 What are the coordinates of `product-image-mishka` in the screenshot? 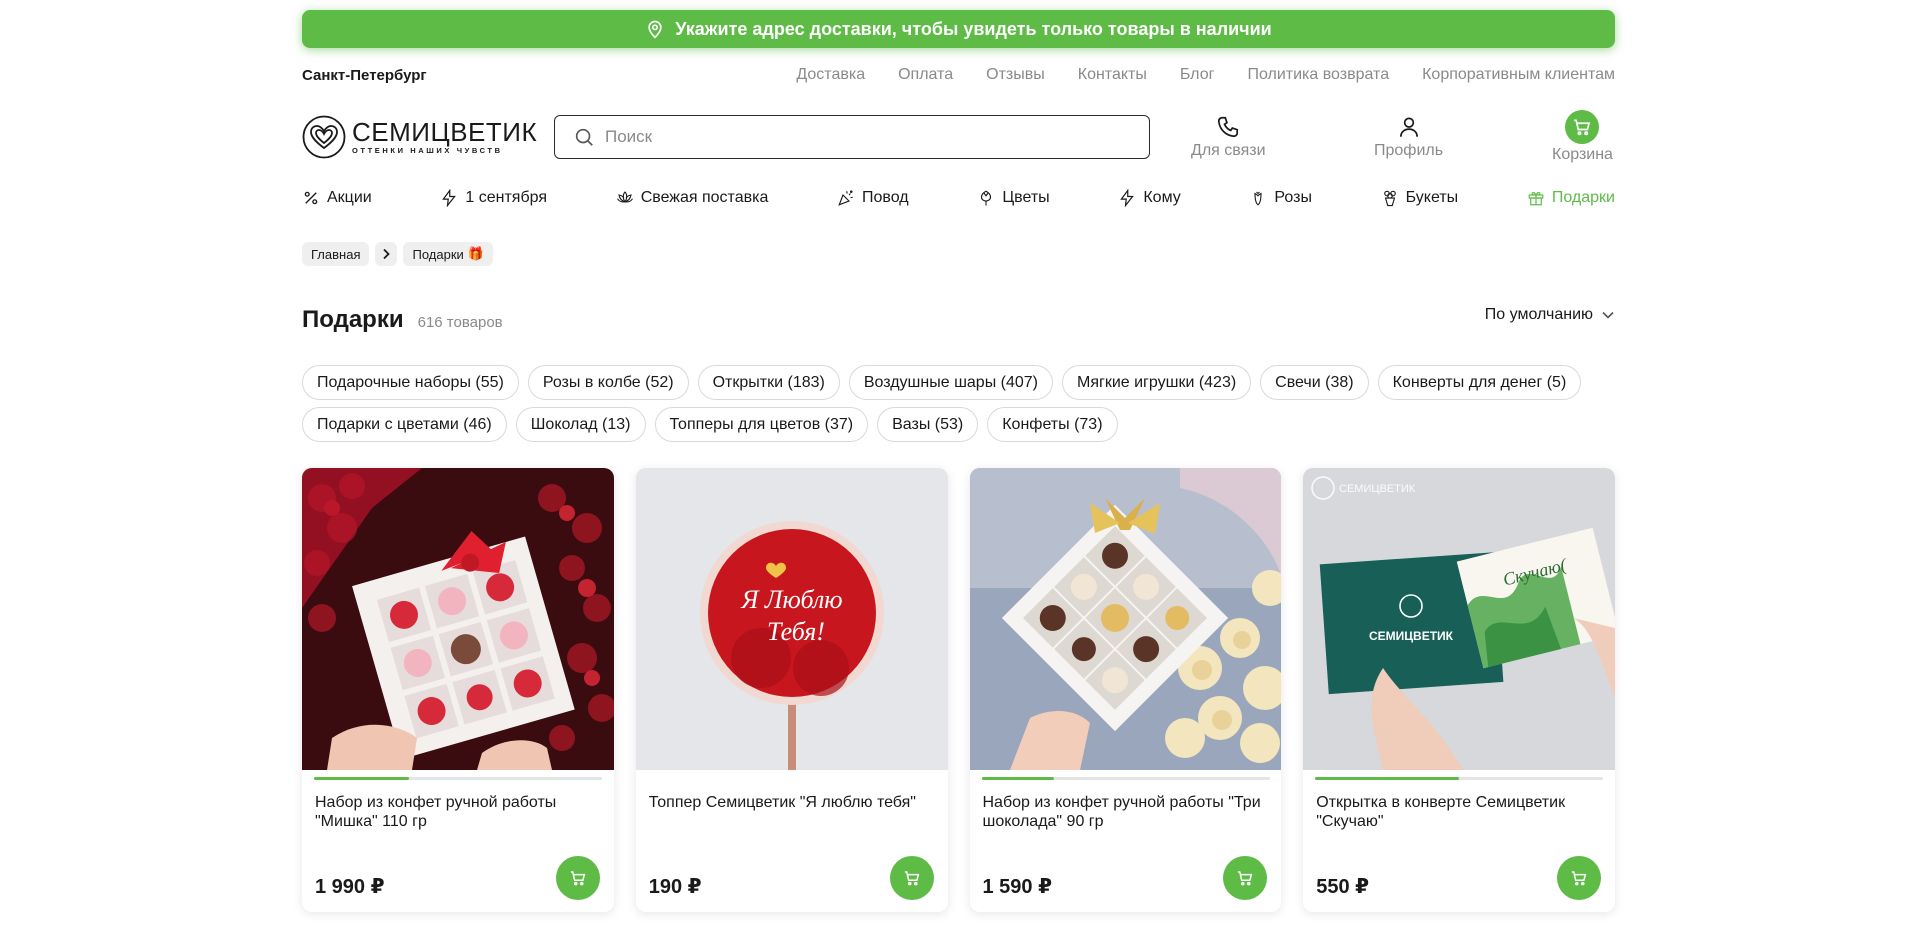 It's located at (458, 619).